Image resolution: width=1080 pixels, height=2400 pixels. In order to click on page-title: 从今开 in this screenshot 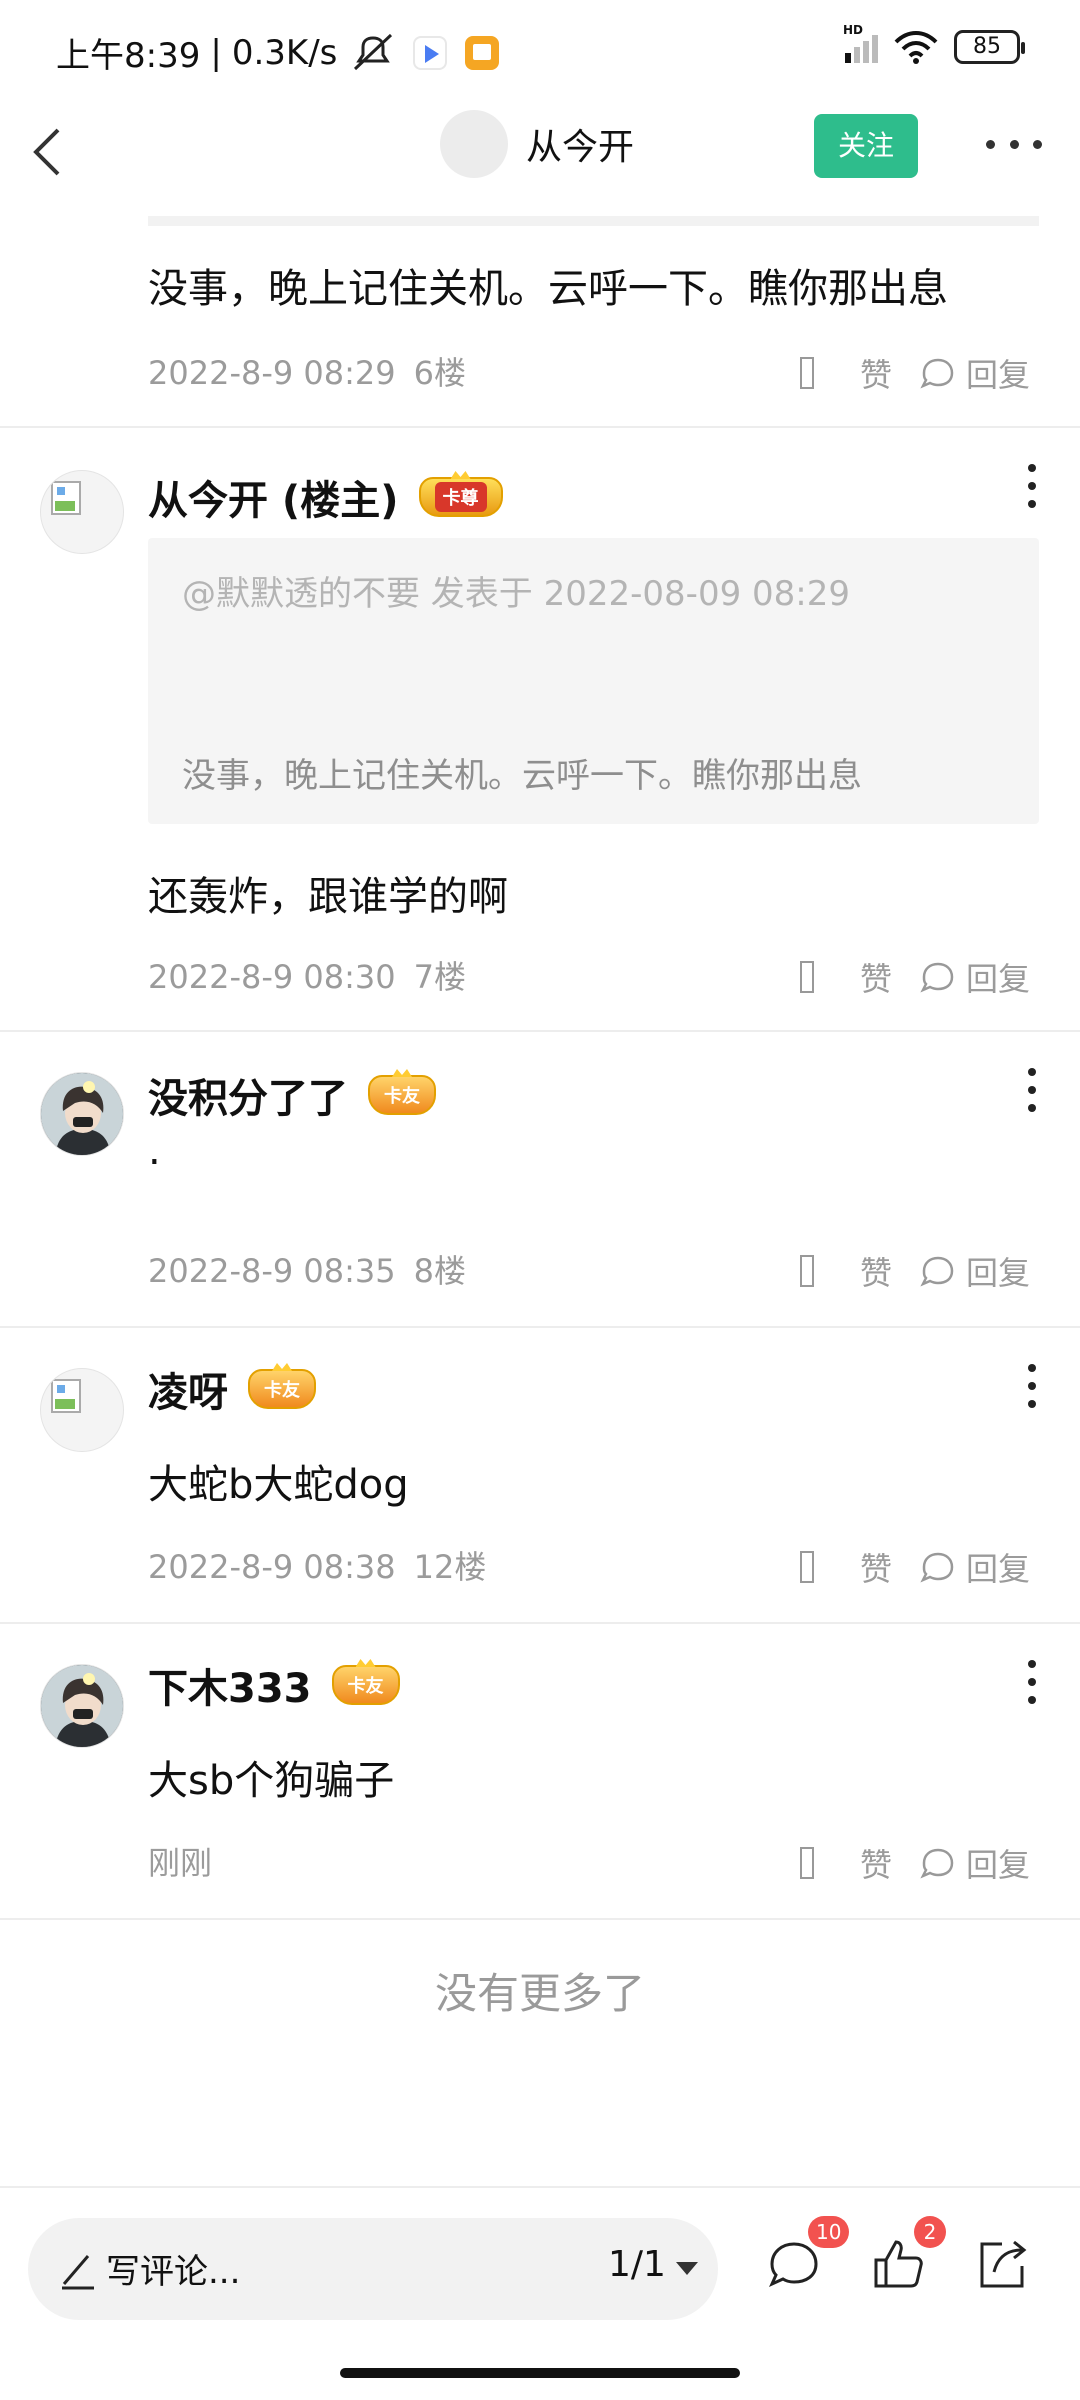, I will do `click(580, 147)`.